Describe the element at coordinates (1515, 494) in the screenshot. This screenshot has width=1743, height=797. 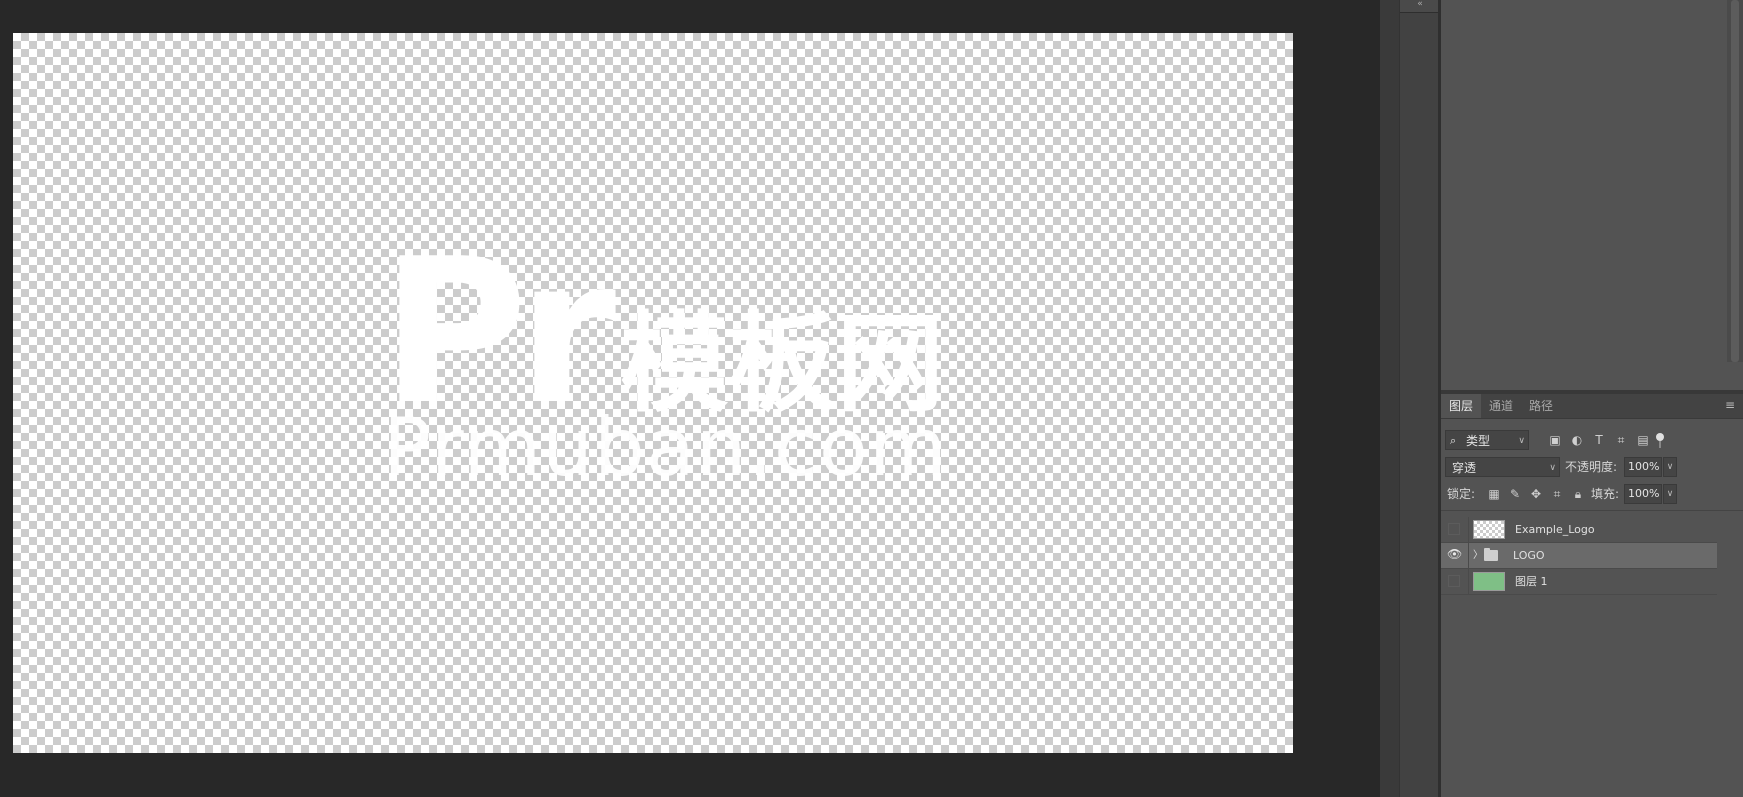
I see `lock-image-pixels-icon: ✎` at that location.